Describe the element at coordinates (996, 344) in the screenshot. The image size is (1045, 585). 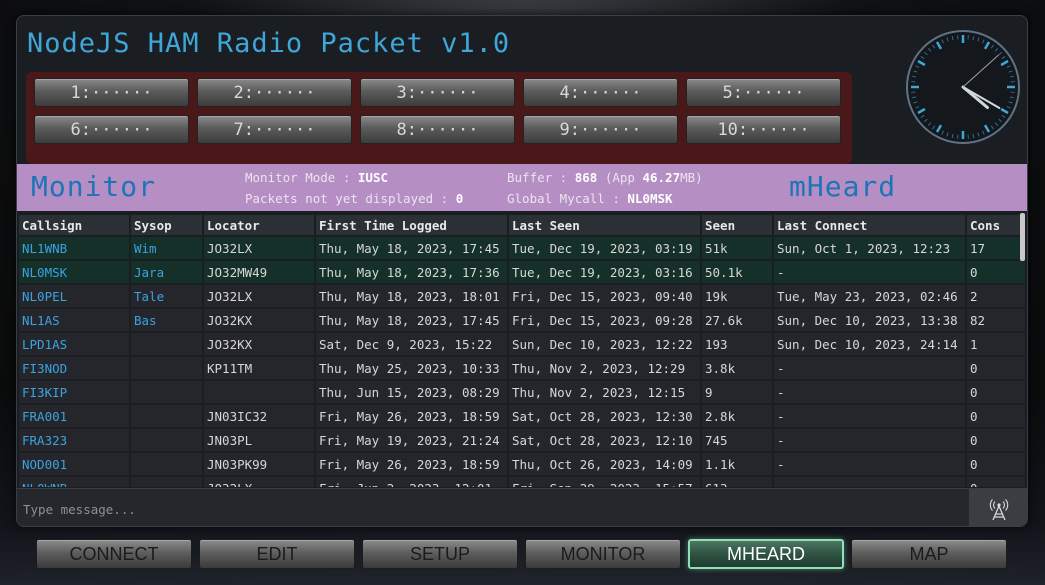
I see `table-cell-cons: 1` at that location.